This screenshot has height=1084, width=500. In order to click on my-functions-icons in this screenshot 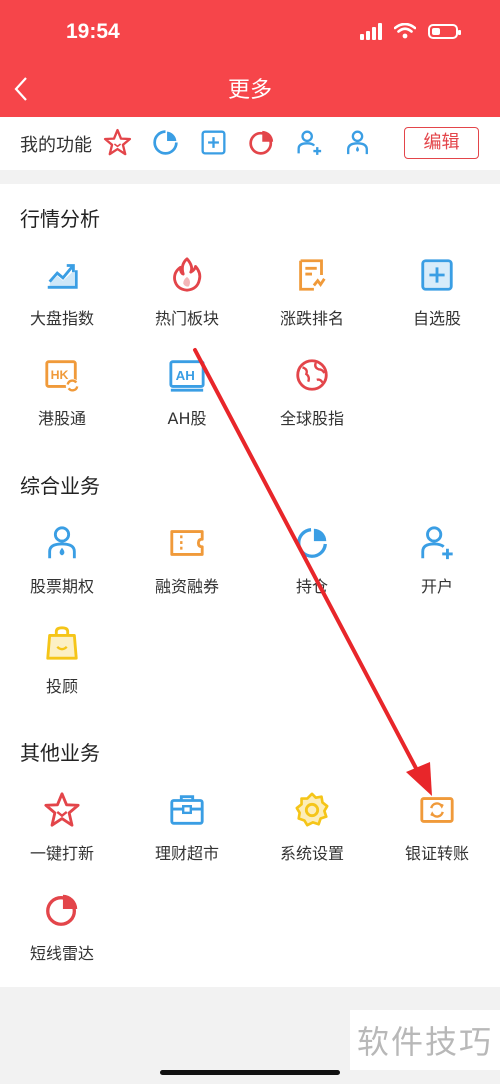, I will do `click(237, 142)`.